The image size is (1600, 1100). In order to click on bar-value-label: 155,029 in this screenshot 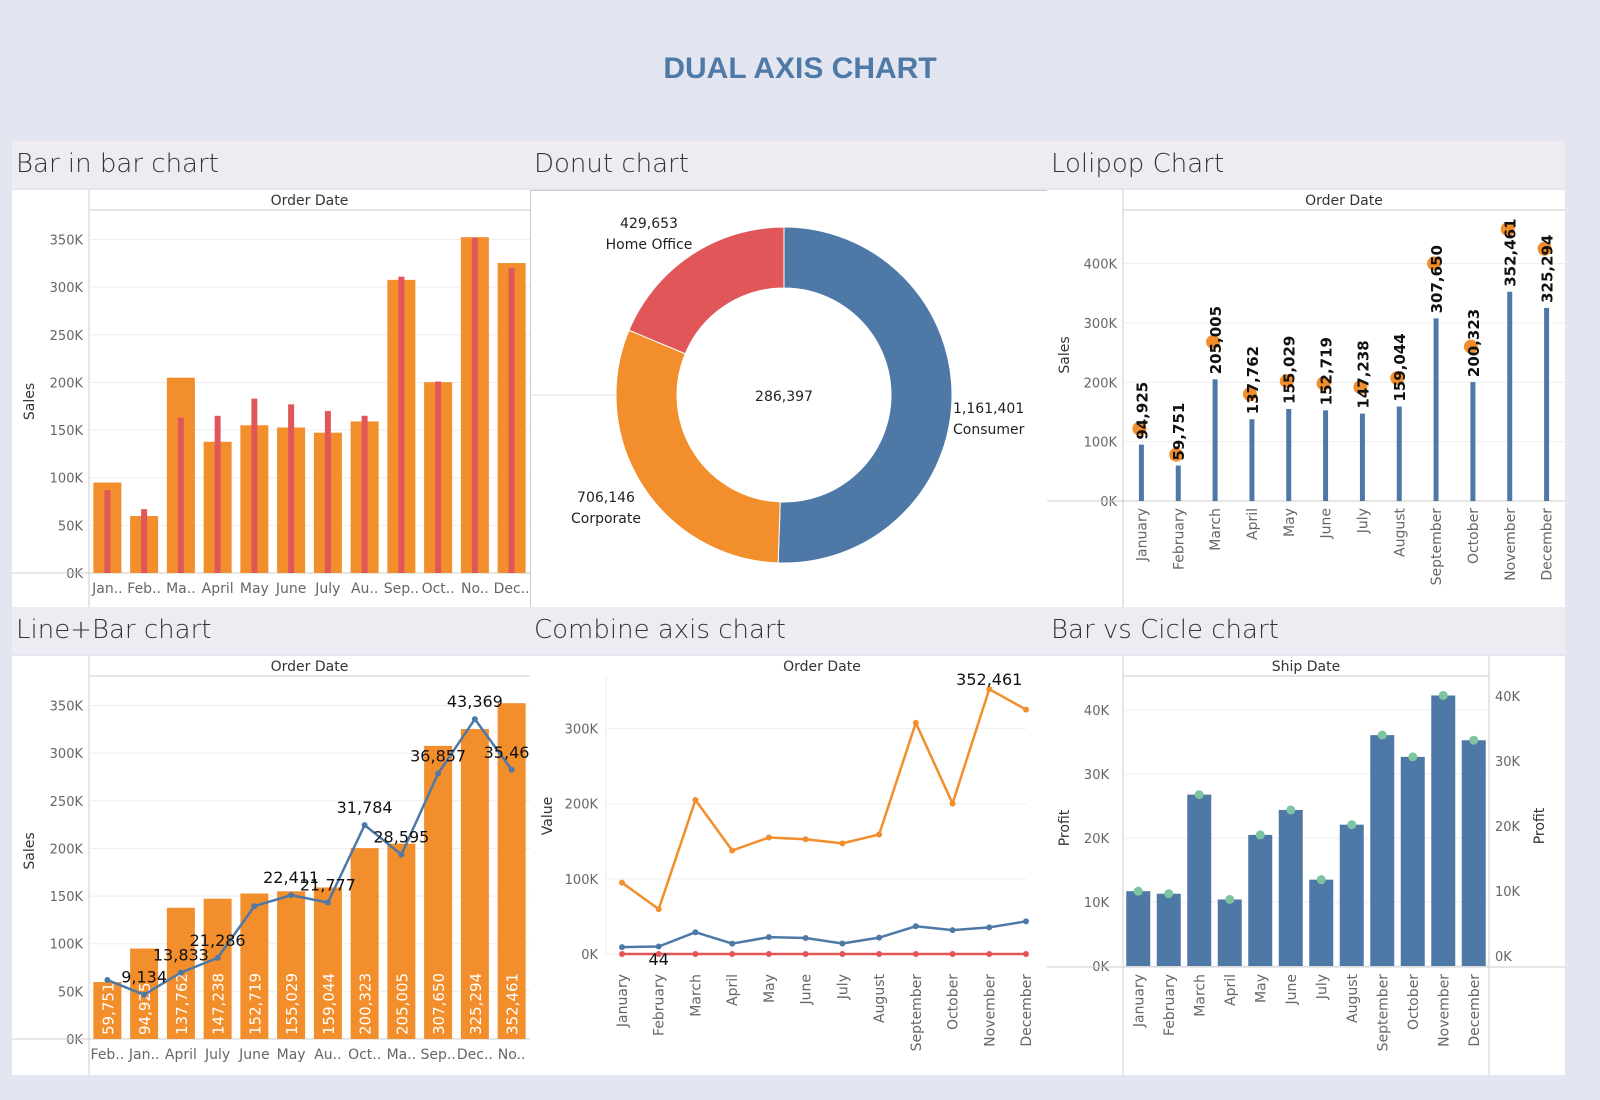, I will do `click(292, 1004)`.